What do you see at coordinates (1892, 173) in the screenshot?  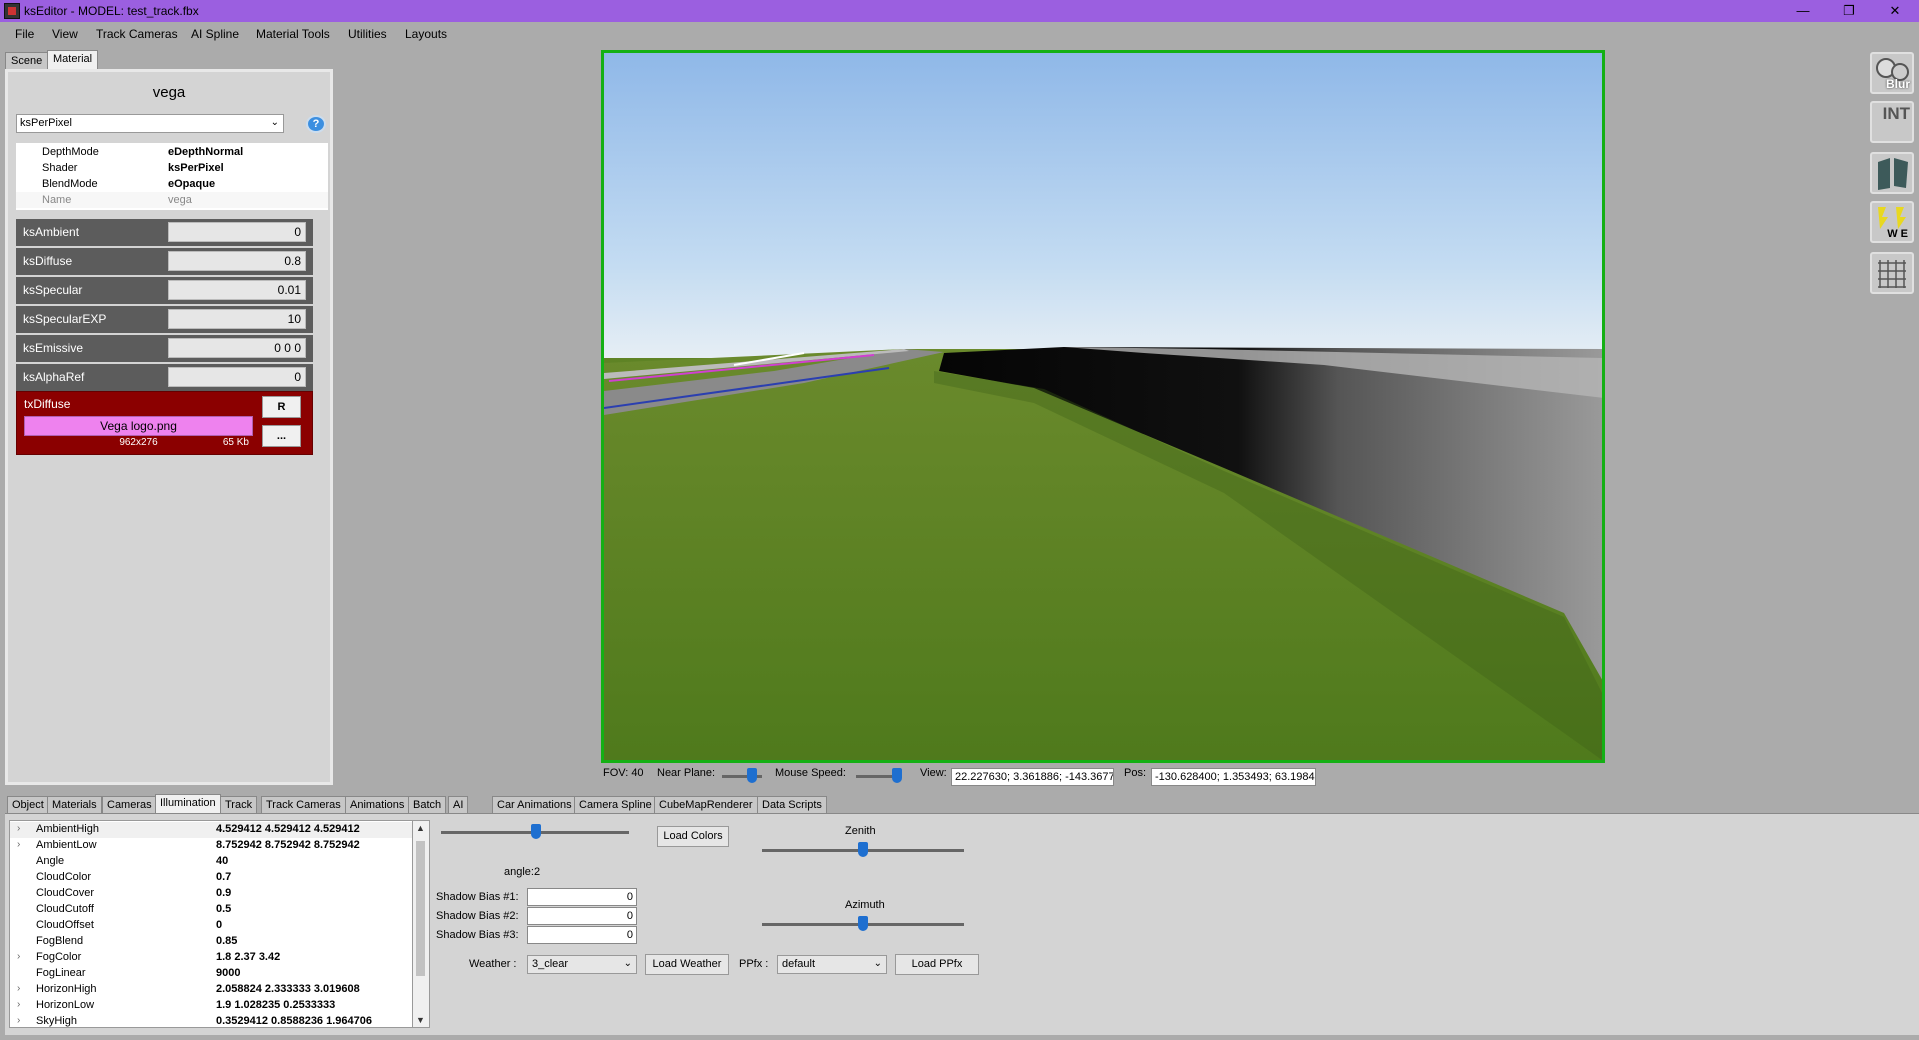 I see `panels-tool-button` at bounding box center [1892, 173].